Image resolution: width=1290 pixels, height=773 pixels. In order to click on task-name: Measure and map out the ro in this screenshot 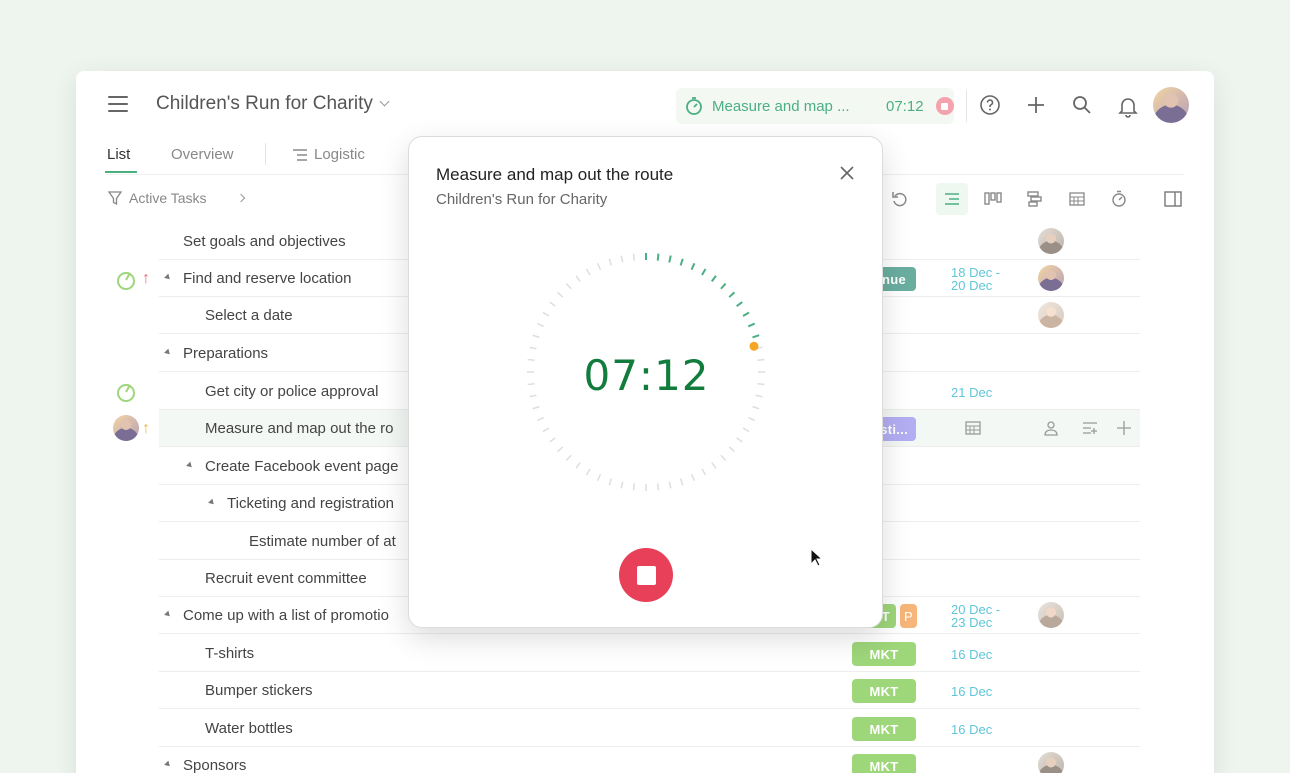, I will do `click(299, 428)`.